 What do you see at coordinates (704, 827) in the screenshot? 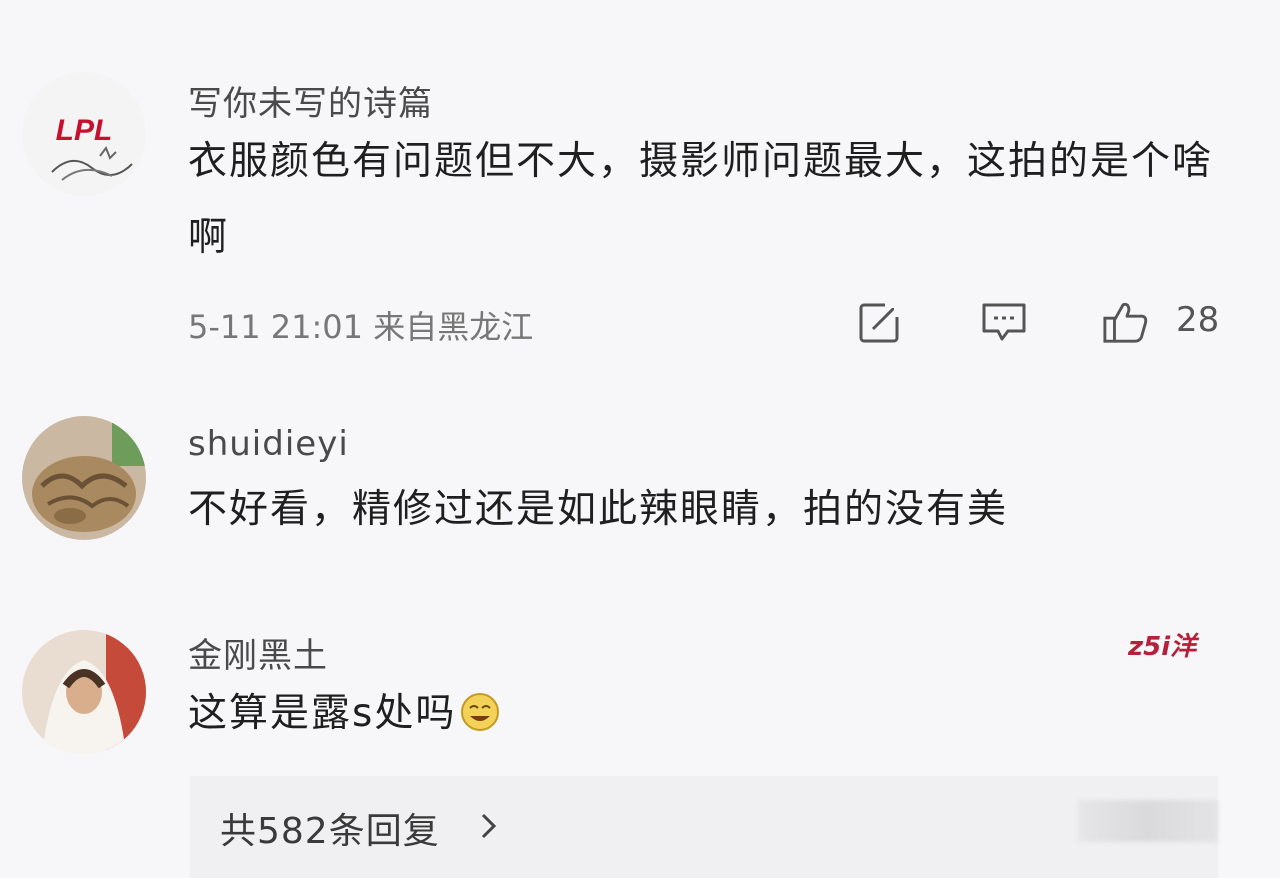
I see `view-replies-button: 共582条回复` at bounding box center [704, 827].